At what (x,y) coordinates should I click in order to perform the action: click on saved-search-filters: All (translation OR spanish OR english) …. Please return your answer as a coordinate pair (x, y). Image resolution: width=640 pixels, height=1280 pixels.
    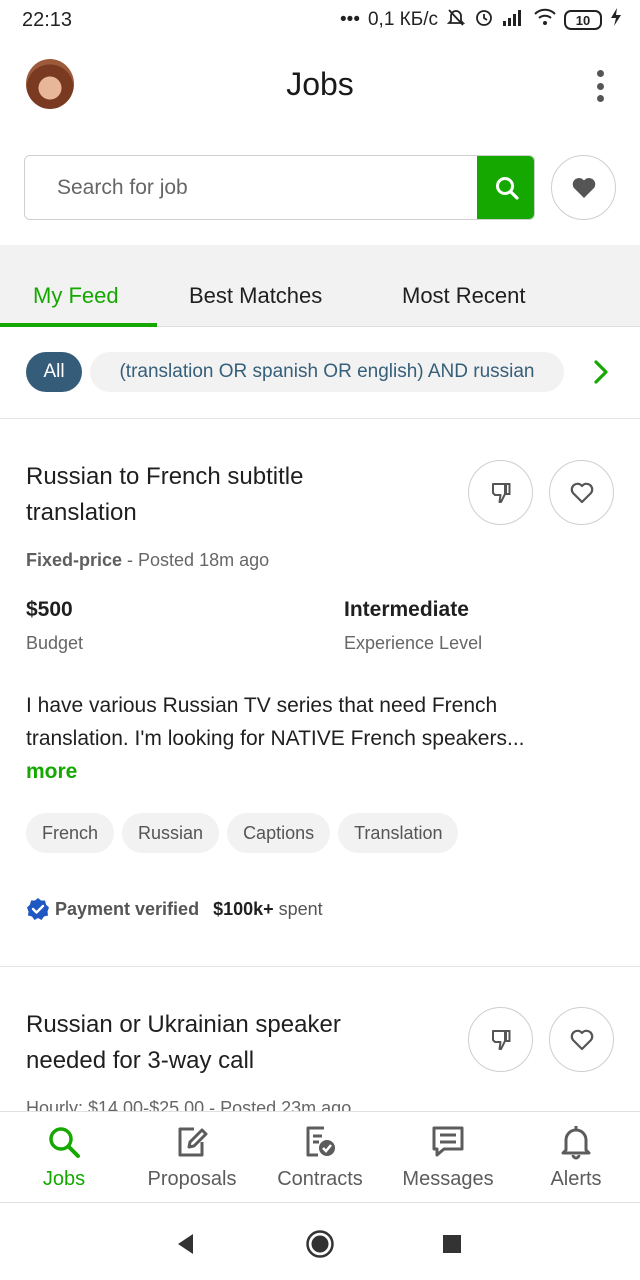
    Looking at the image, I should click on (320, 373).